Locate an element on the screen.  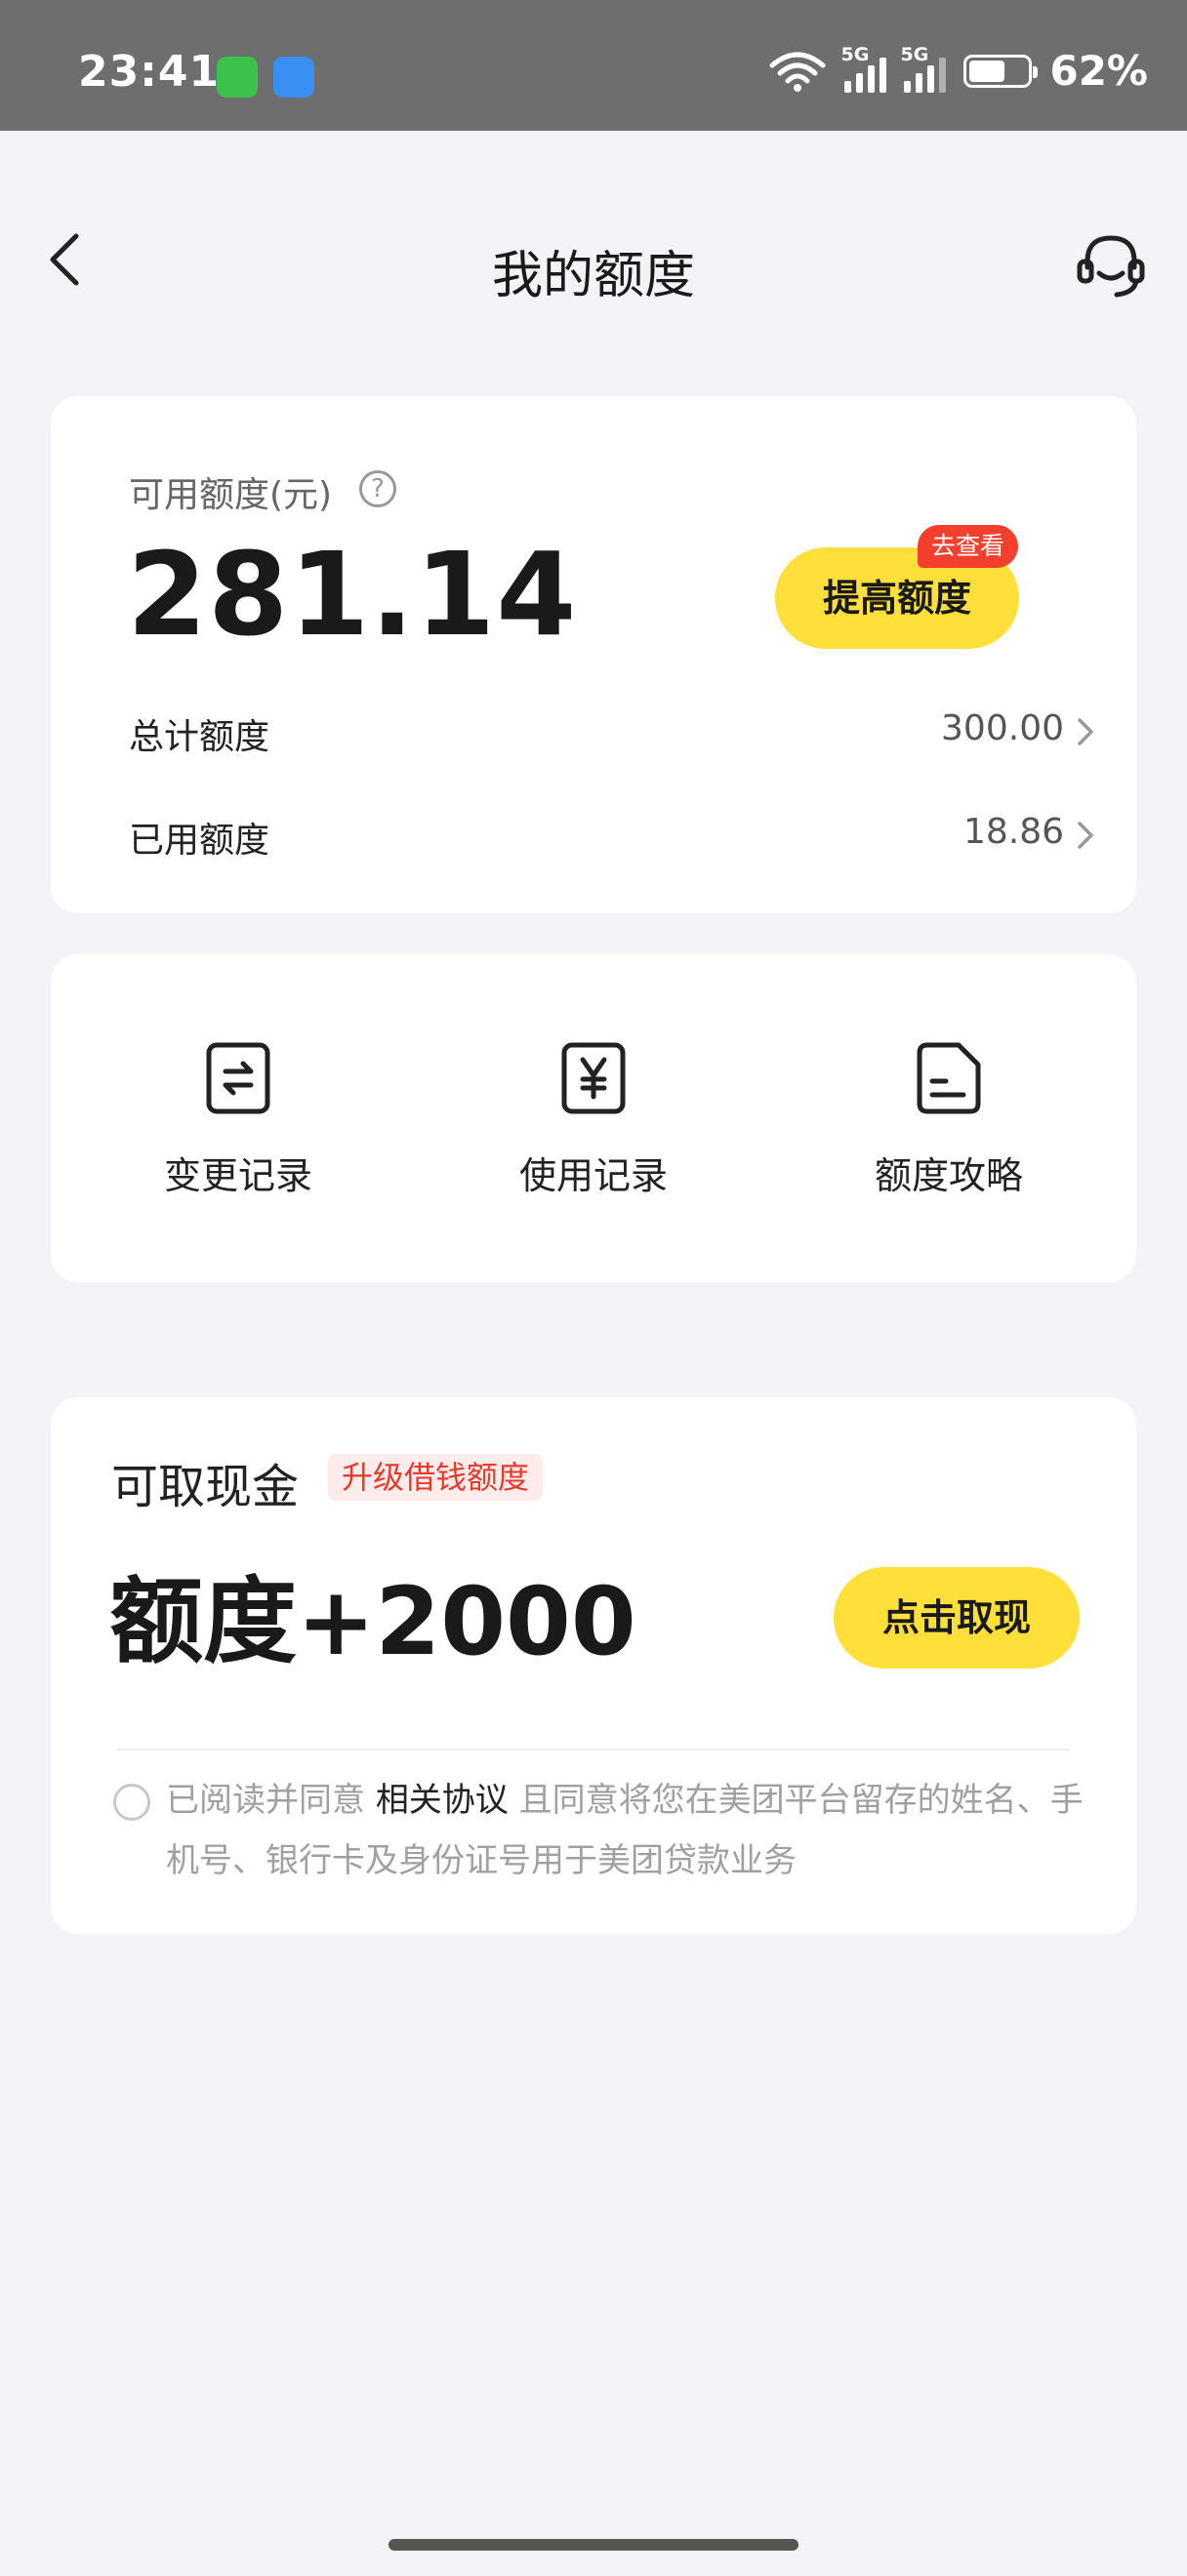
available-quota-value: 281.14 is located at coordinates (352, 594).